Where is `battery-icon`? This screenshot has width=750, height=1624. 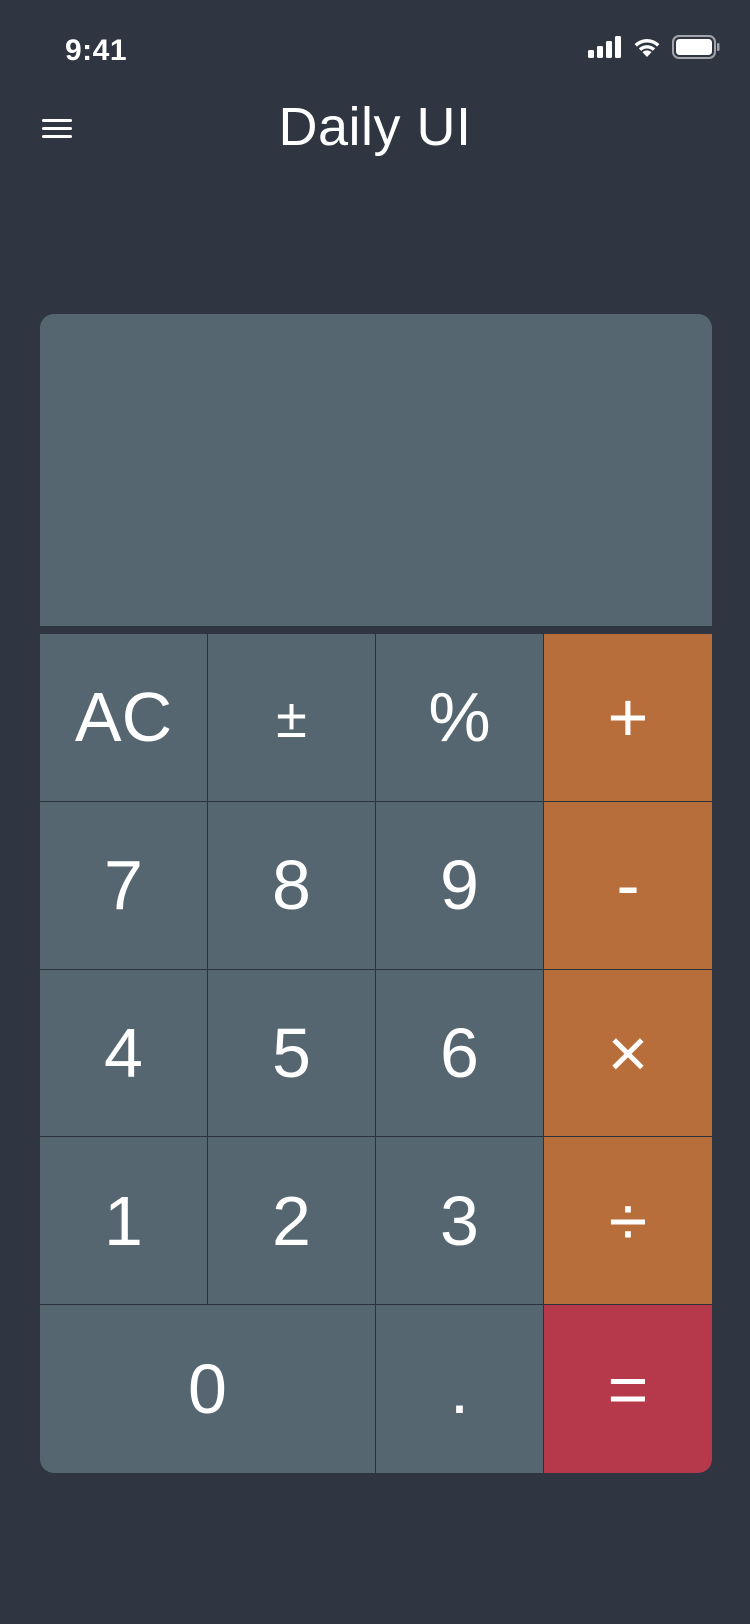
battery-icon is located at coordinates (696, 47).